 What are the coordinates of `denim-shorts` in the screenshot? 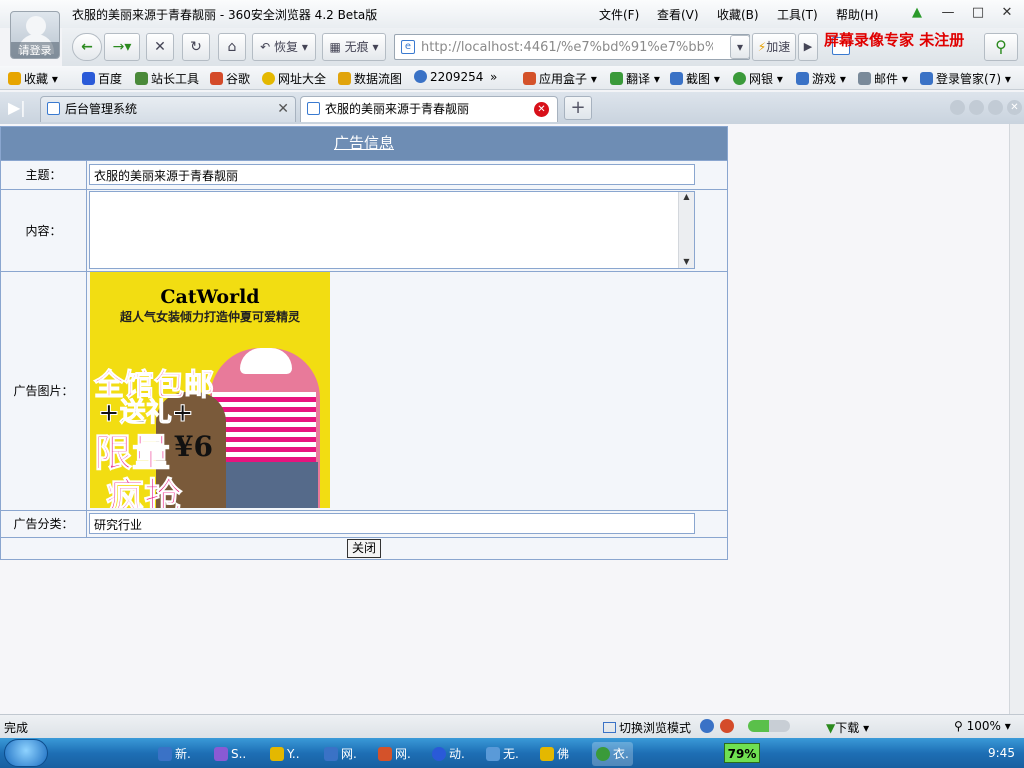 It's located at (270, 485).